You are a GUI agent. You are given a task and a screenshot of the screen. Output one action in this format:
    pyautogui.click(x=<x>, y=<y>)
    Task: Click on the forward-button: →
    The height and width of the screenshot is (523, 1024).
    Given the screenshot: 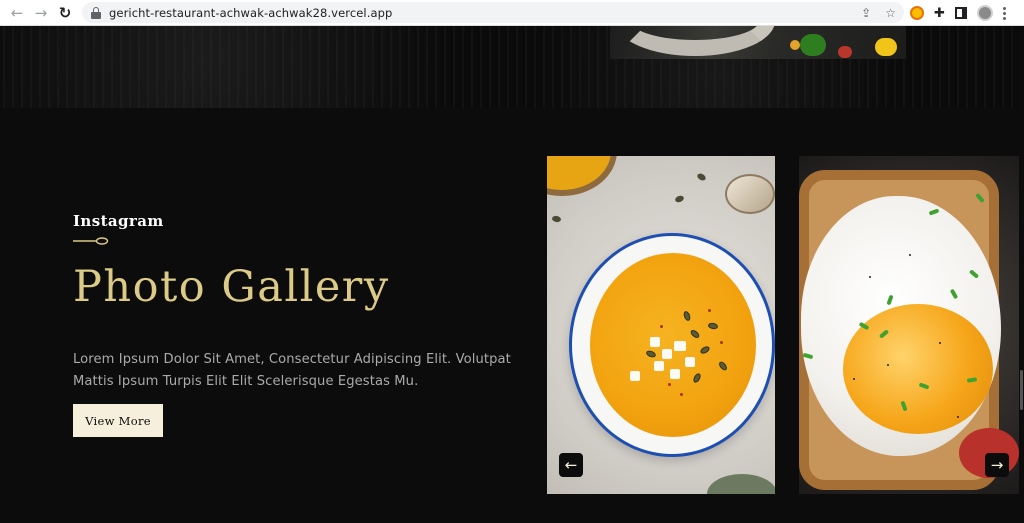 What is the action you would take?
    pyautogui.click(x=41, y=13)
    